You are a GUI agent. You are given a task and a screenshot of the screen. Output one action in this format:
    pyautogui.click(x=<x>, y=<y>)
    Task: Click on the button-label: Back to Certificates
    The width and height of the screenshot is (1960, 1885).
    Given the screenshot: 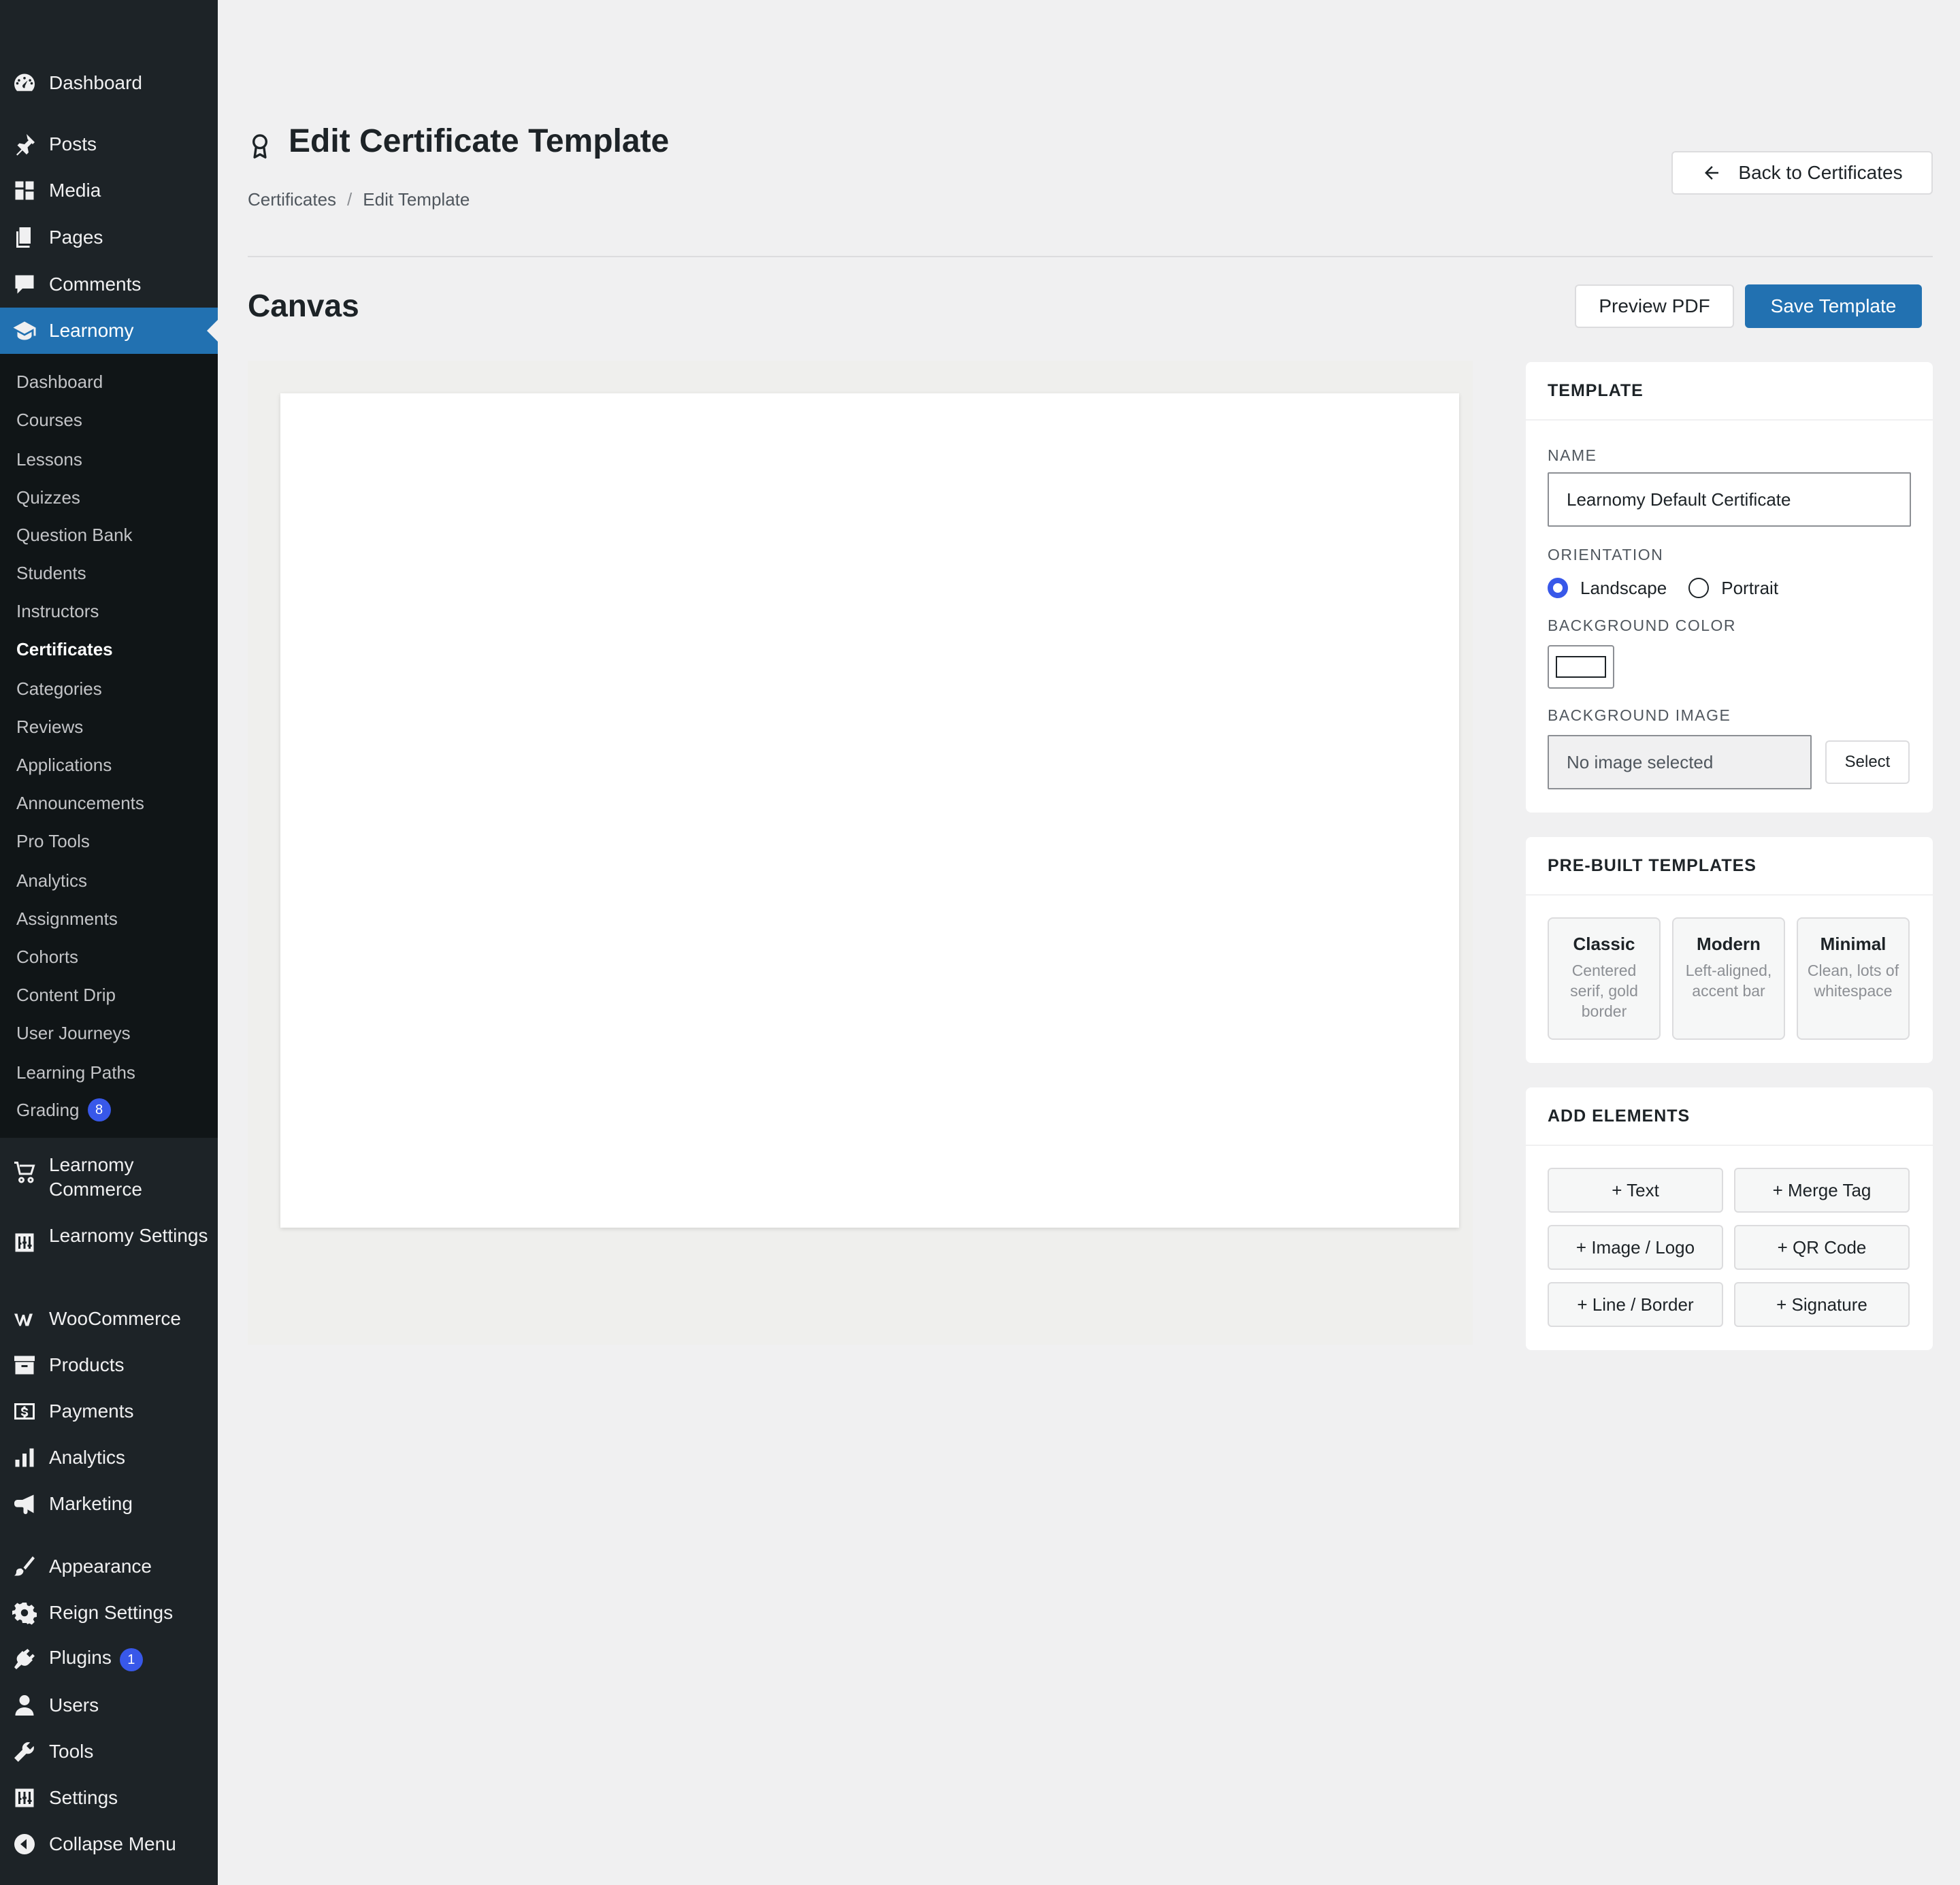 What is the action you would take?
    pyautogui.click(x=1821, y=172)
    